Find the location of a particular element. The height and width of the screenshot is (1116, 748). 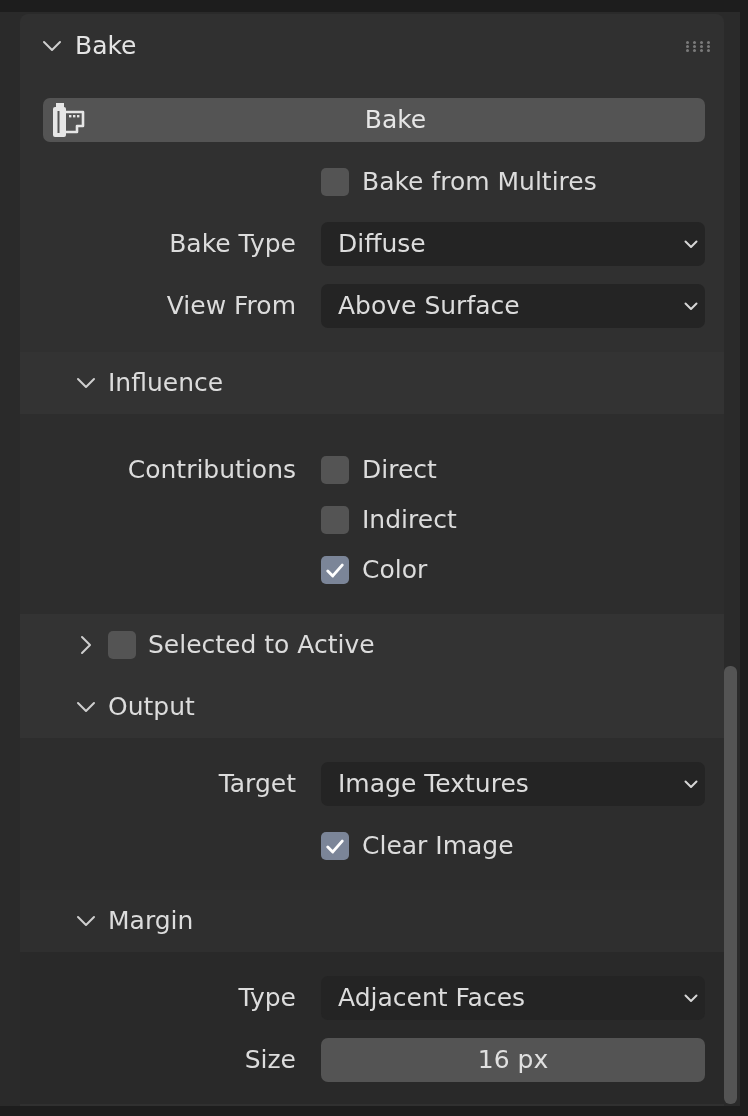

field-label: Bake Type is located at coordinates (232, 244).